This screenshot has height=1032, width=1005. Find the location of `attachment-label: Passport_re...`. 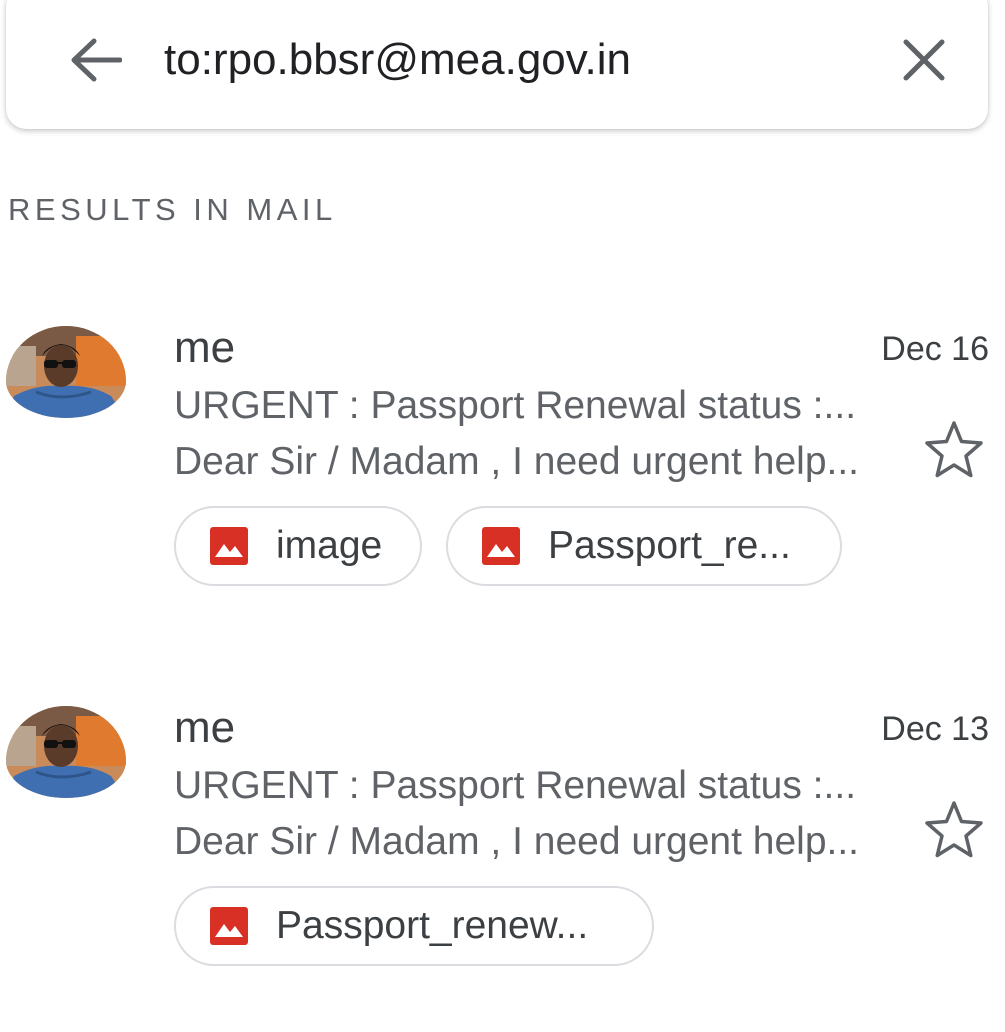

attachment-label: Passport_re... is located at coordinates (669, 545).